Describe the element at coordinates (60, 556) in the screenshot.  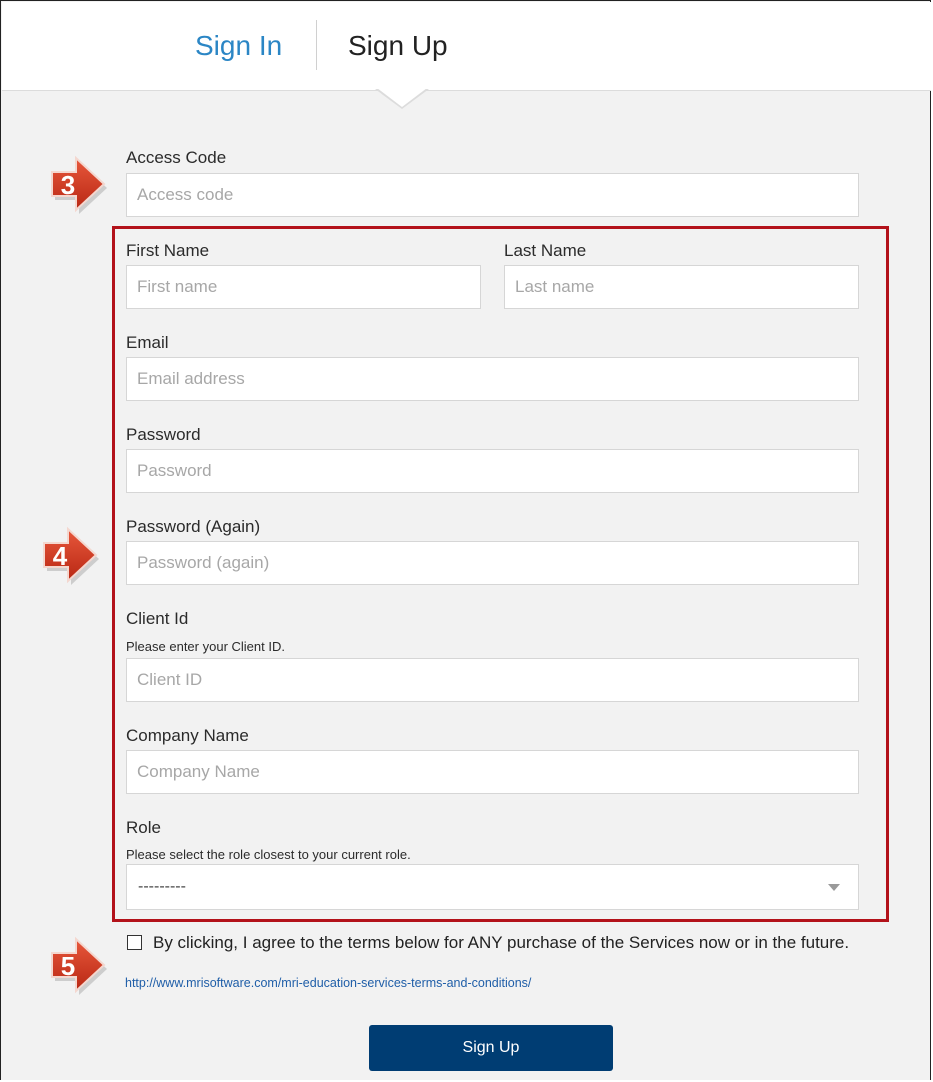
I see `callout-number-4: 4` at that location.